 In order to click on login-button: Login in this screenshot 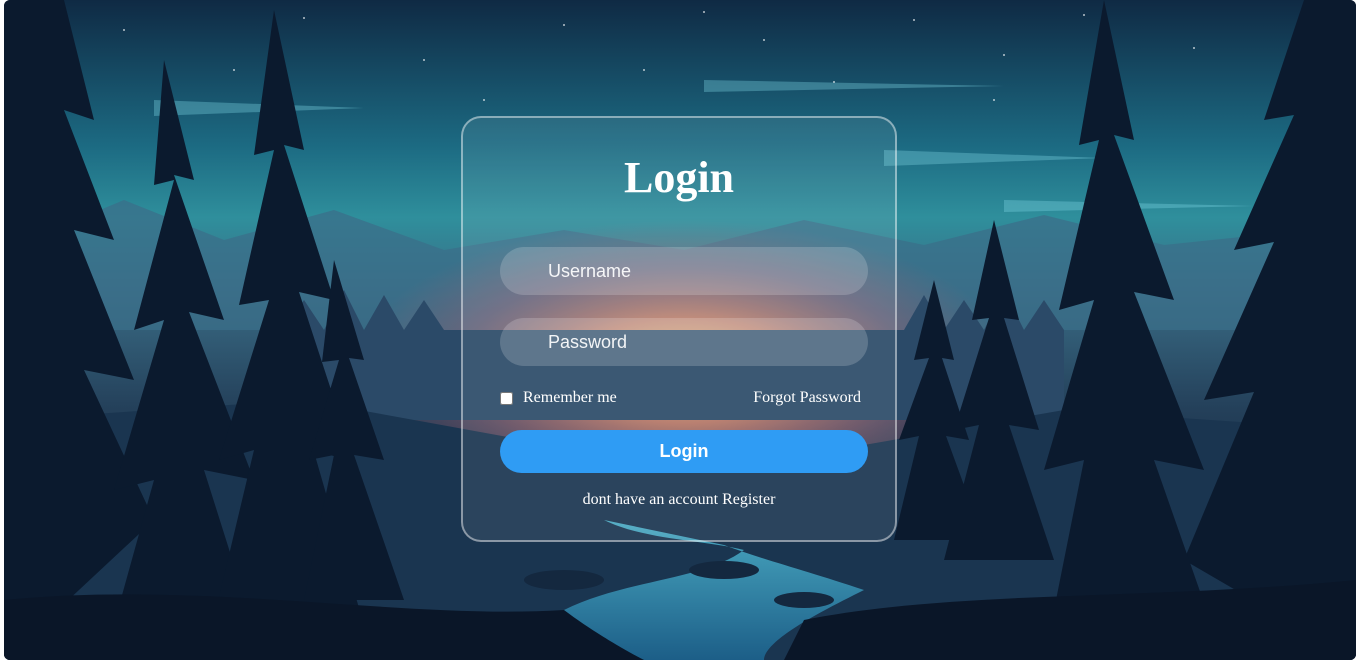, I will do `click(684, 451)`.